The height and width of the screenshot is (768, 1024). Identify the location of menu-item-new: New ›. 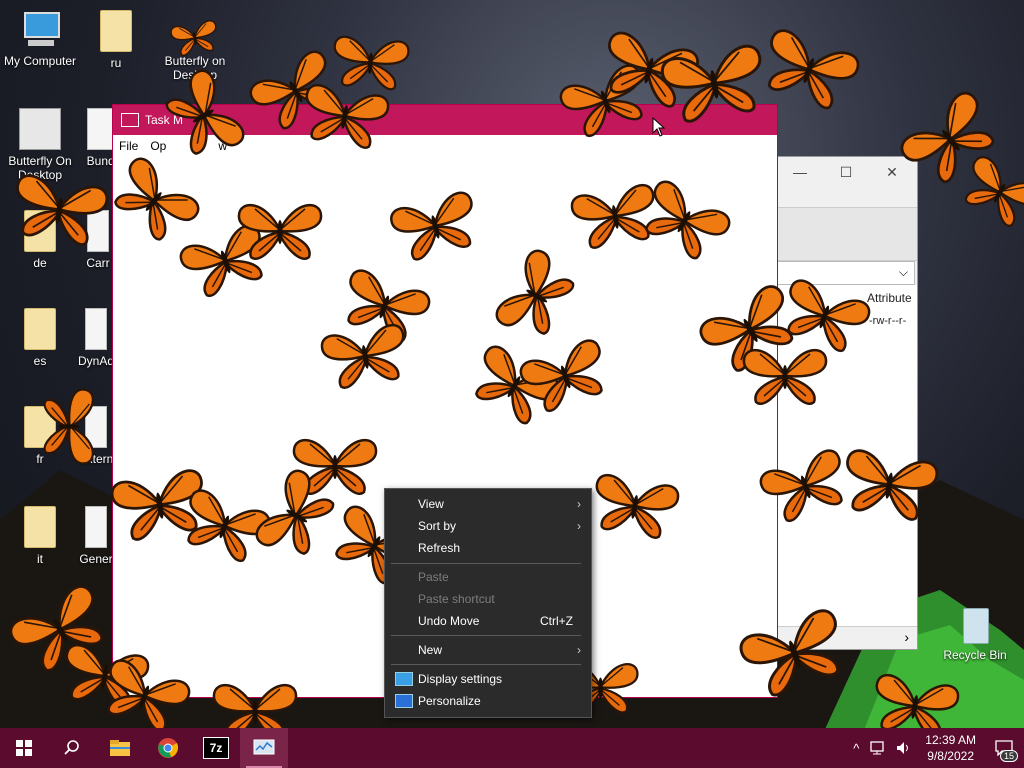
(488, 650).